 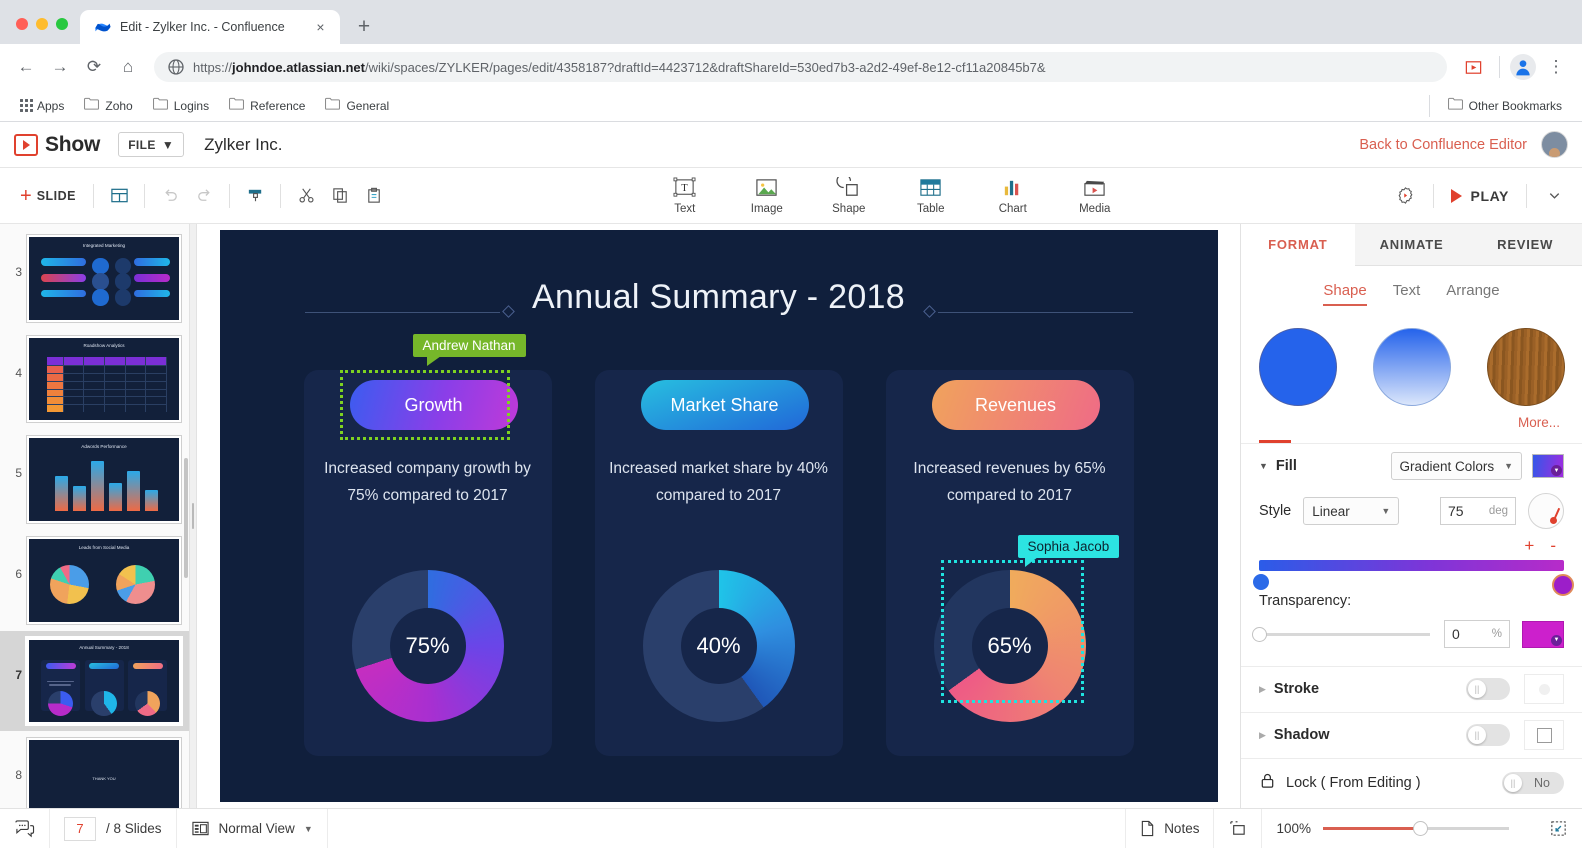 I want to click on slider-knob, so click(x=1259, y=634).